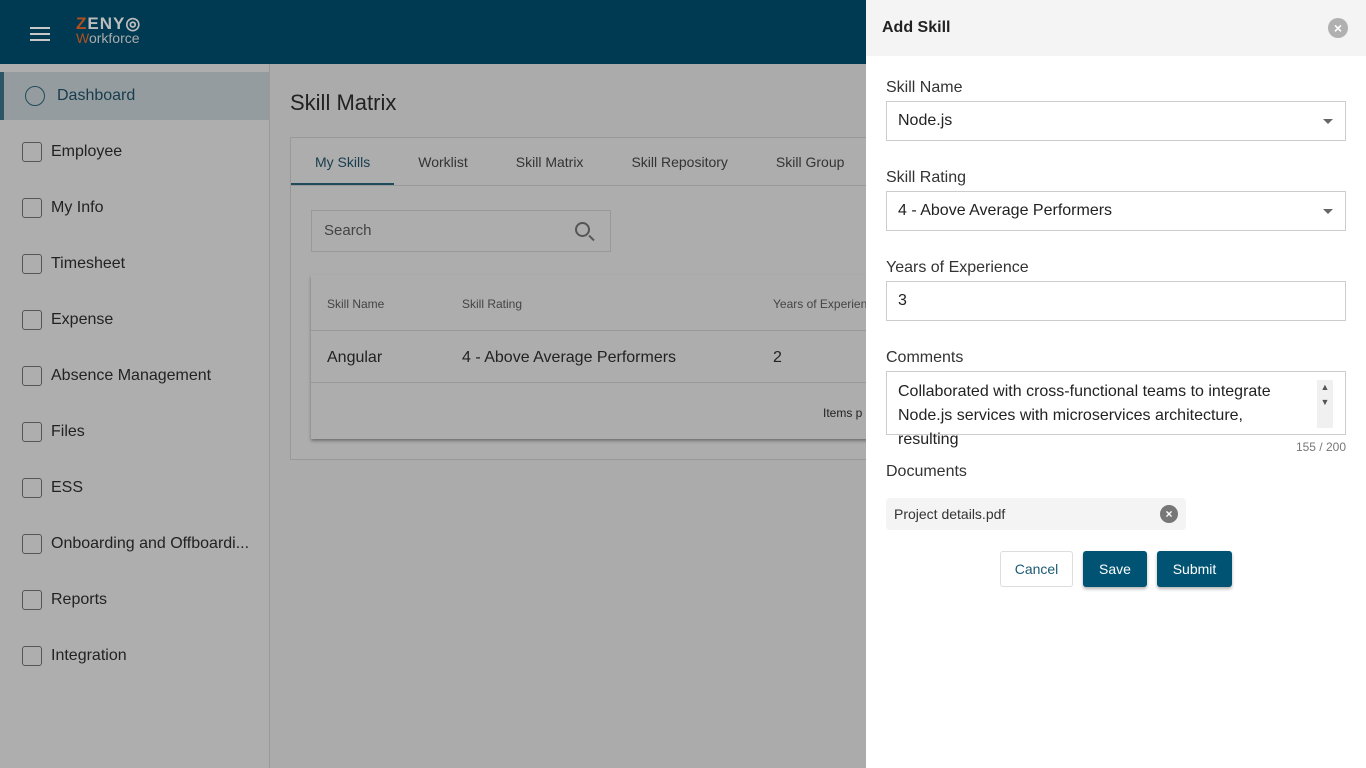  Describe the element at coordinates (82, 319) in the screenshot. I see `sidebar-item-label: Expense` at that location.